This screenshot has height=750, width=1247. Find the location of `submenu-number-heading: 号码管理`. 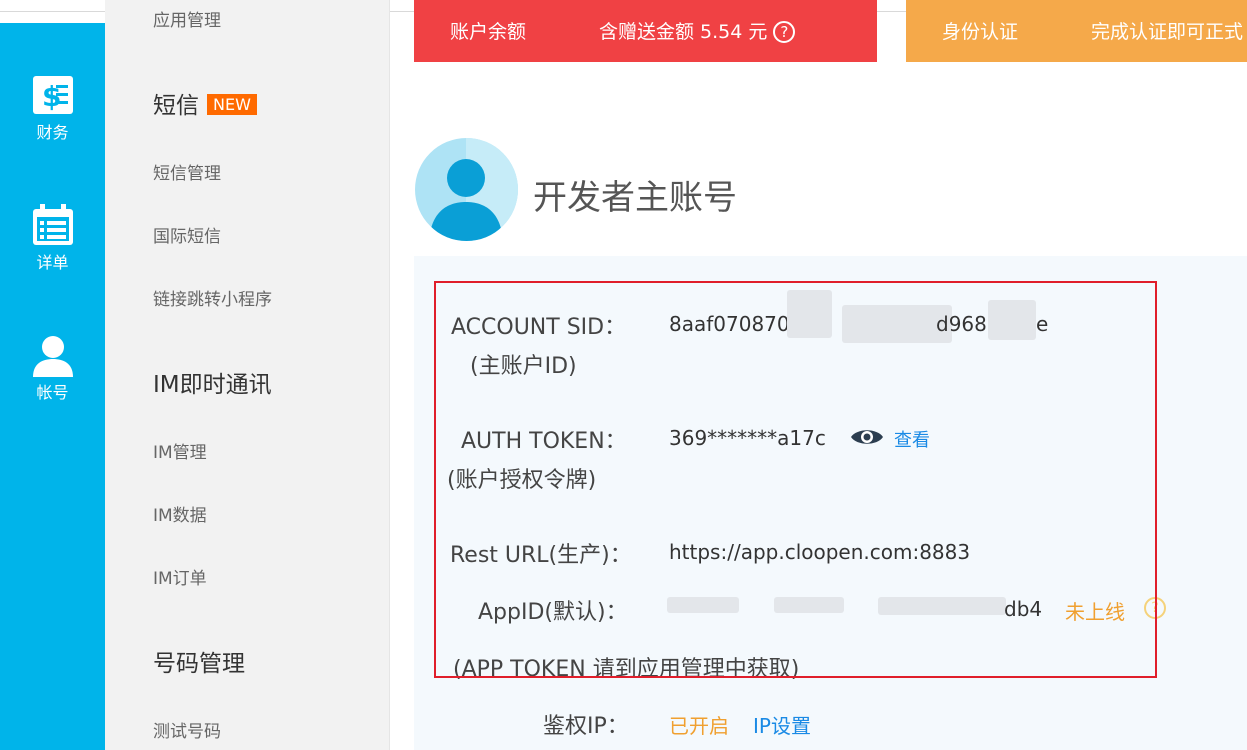

submenu-number-heading: 号码管理 is located at coordinates (199, 664).